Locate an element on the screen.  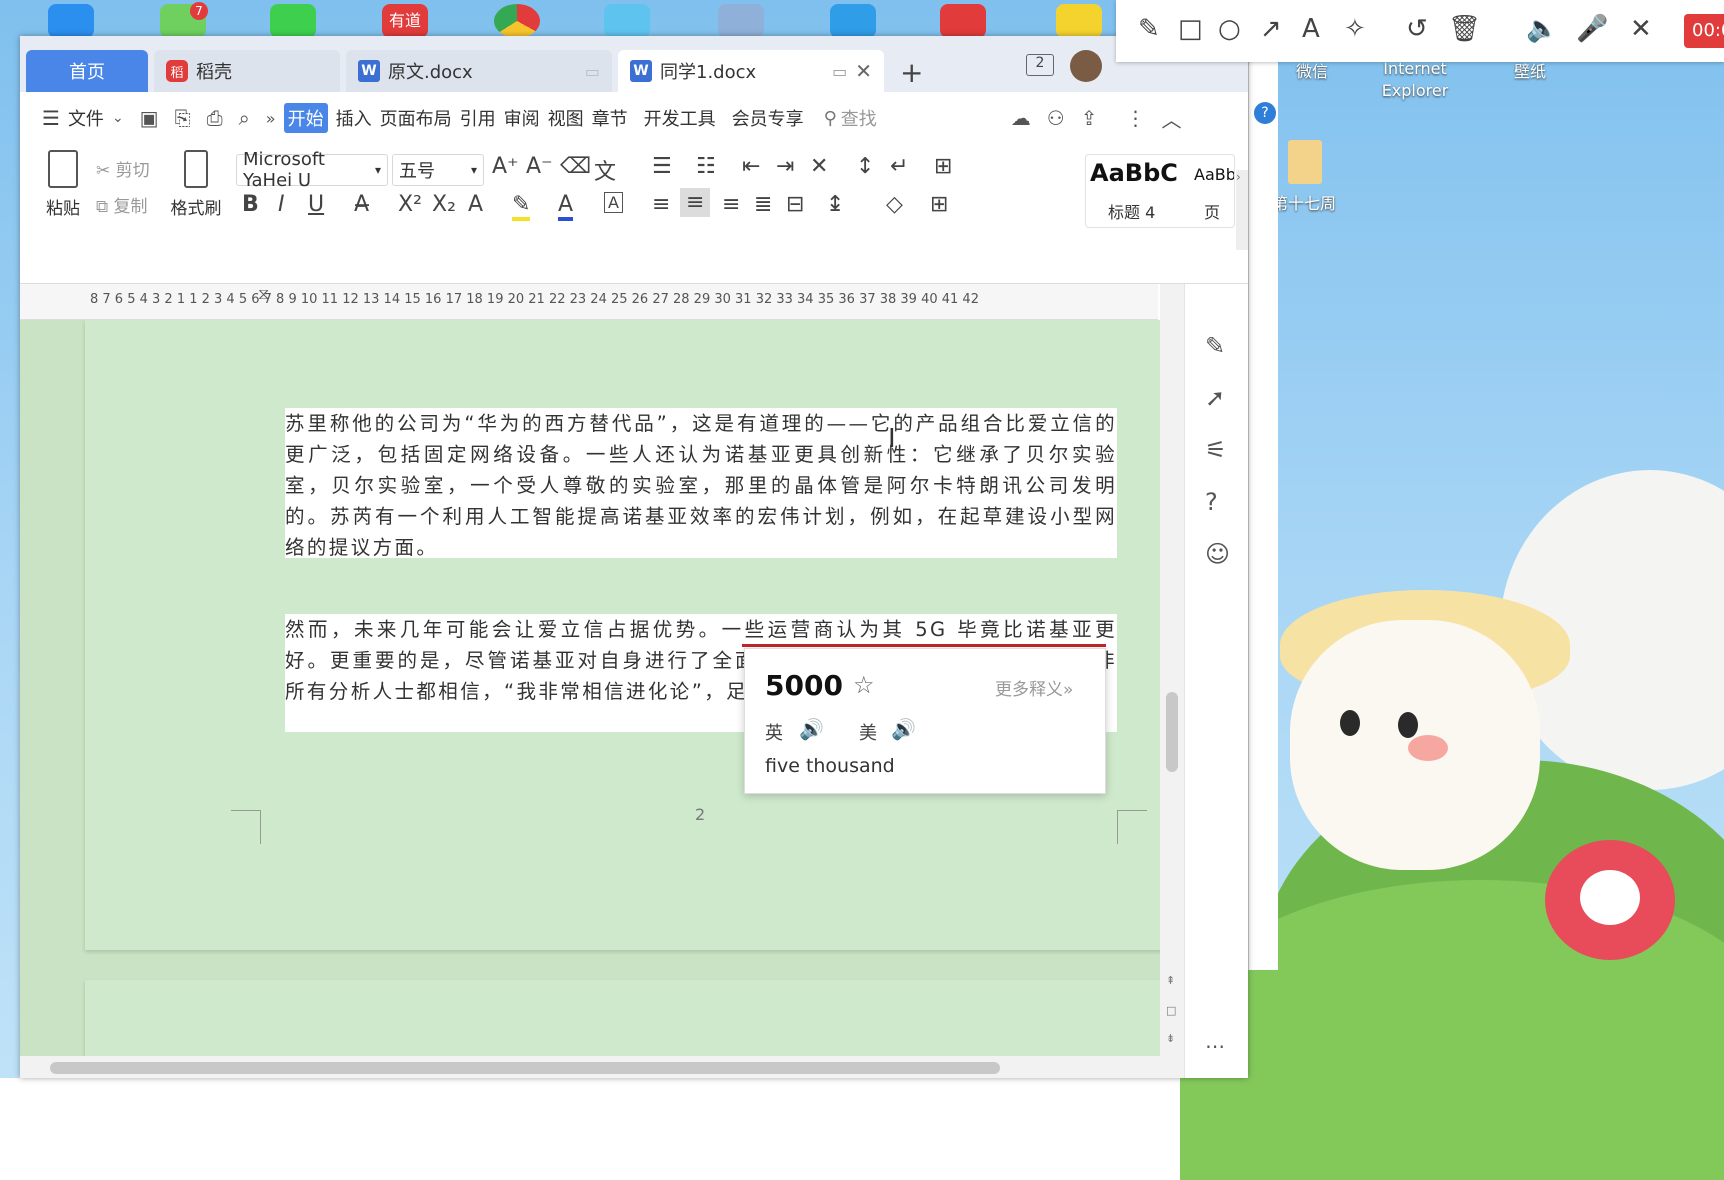
search-input: 查找 is located at coordinates (916, 118).